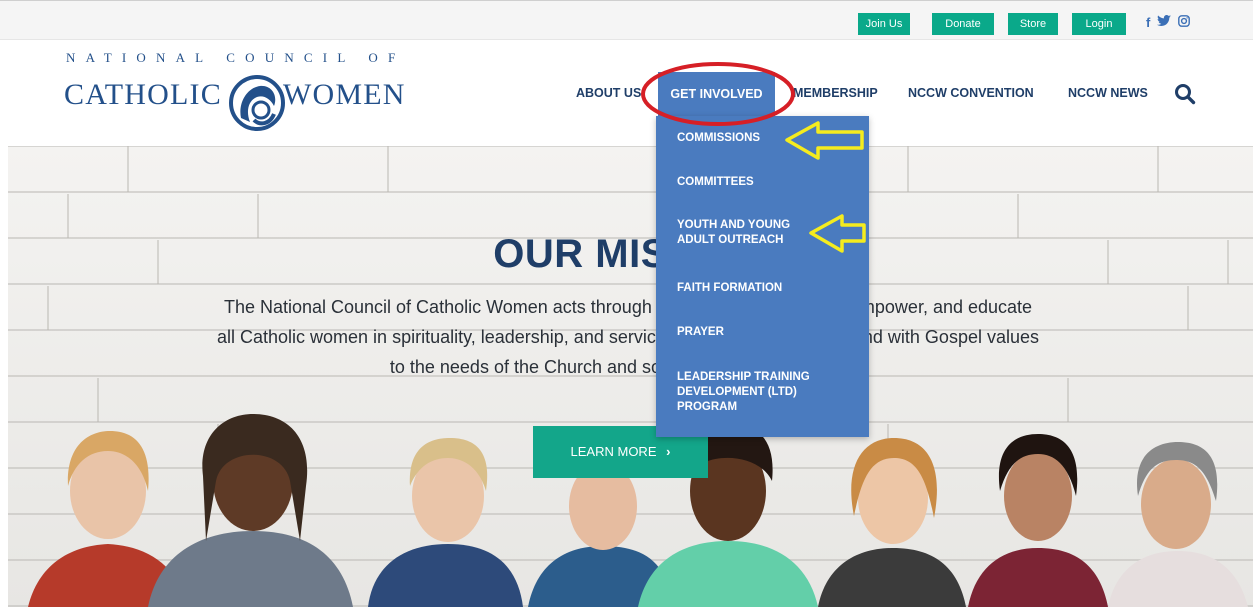  What do you see at coordinates (626, 20) in the screenshot?
I see `top-utility-bar: Join Us Donate Store Login f` at bounding box center [626, 20].